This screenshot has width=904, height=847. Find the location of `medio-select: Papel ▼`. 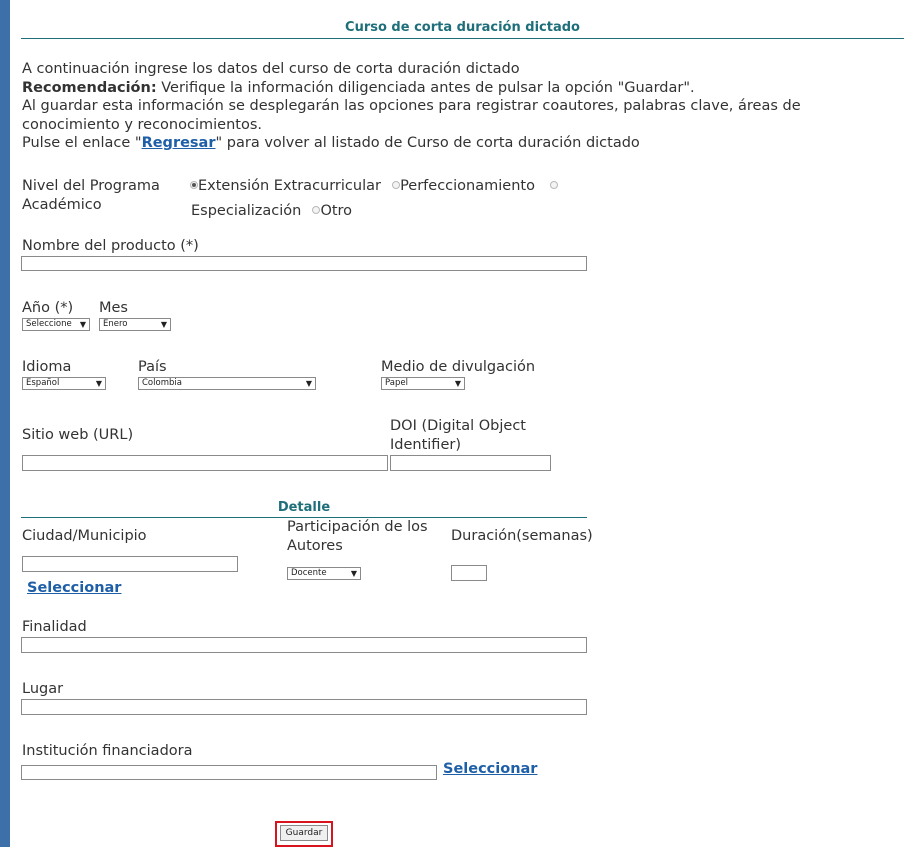

medio-select: Papel ▼ is located at coordinates (423, 383).